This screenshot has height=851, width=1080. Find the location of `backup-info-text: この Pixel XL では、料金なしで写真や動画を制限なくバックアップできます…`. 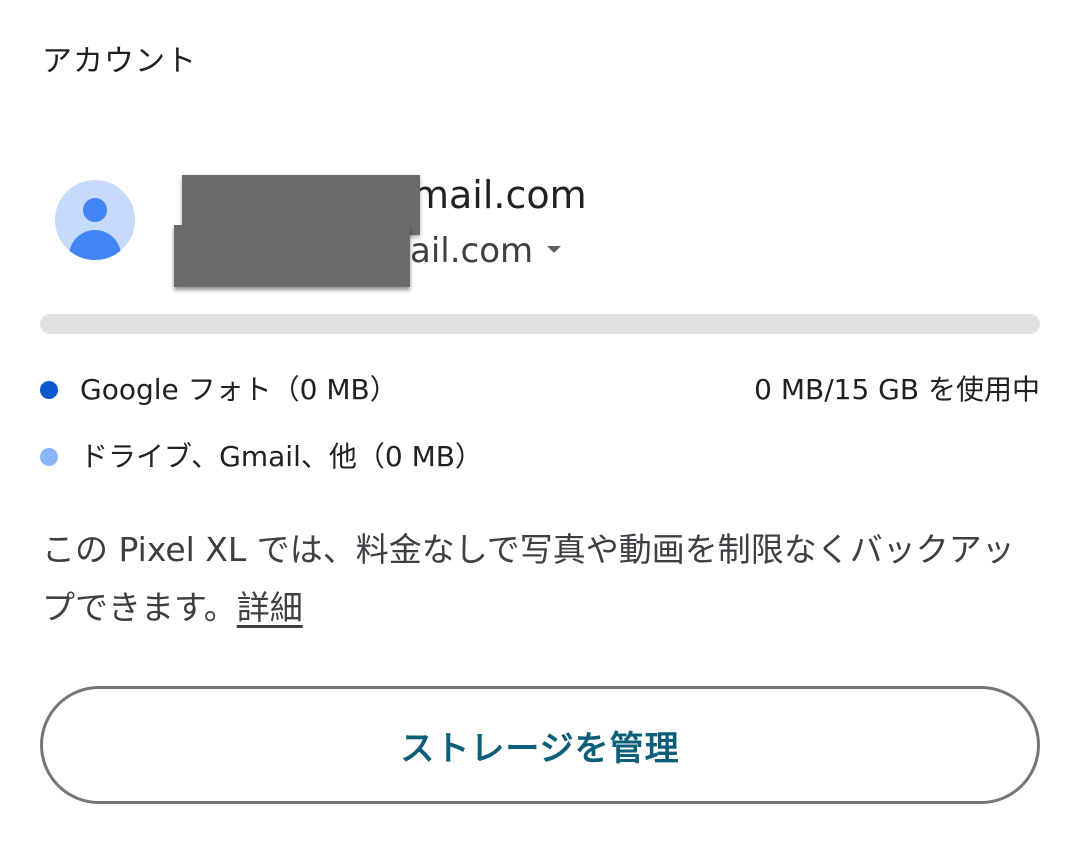

backup-info-text: この Pixel XL では、料金なしで写真や動画を制限なくバックアップできます… is located at coordinates (542, 579).